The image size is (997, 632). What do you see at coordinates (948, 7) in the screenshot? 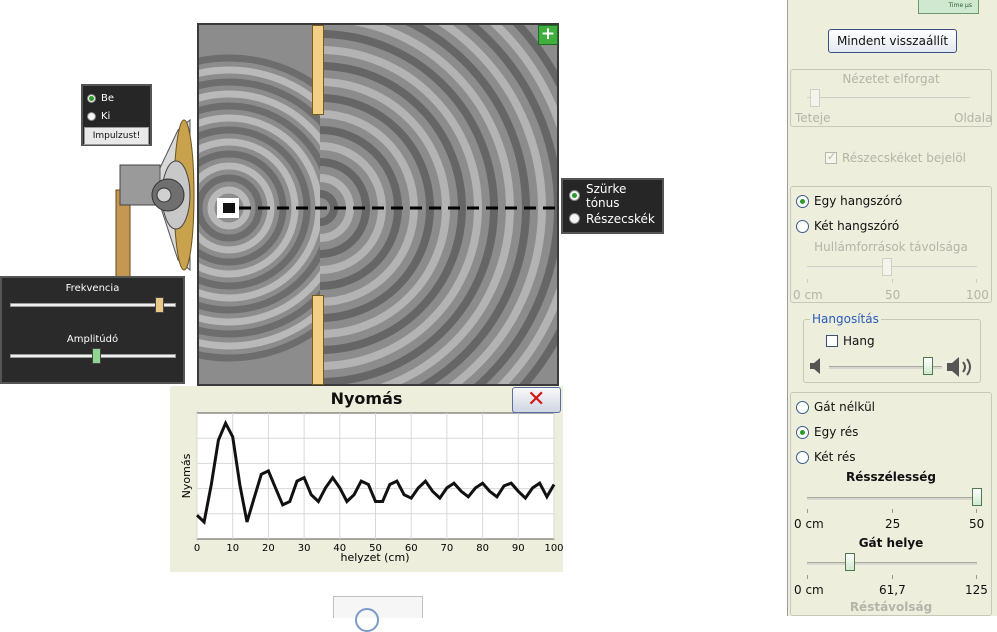
I see `clock-icon: Time µs` at bounding box center [948, 7].